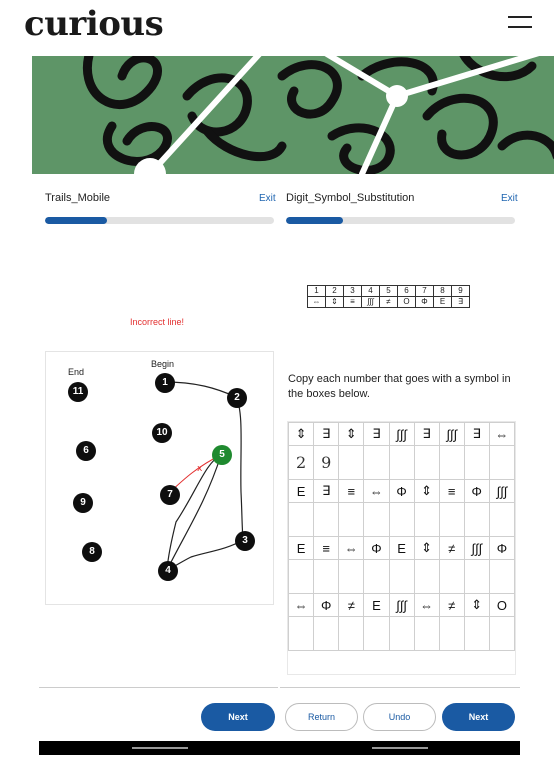 This screenshot has height=759, width=559. Describe the element at coordinates (460, 291) in the screenshot. I see `key-digit: 9` at that location.